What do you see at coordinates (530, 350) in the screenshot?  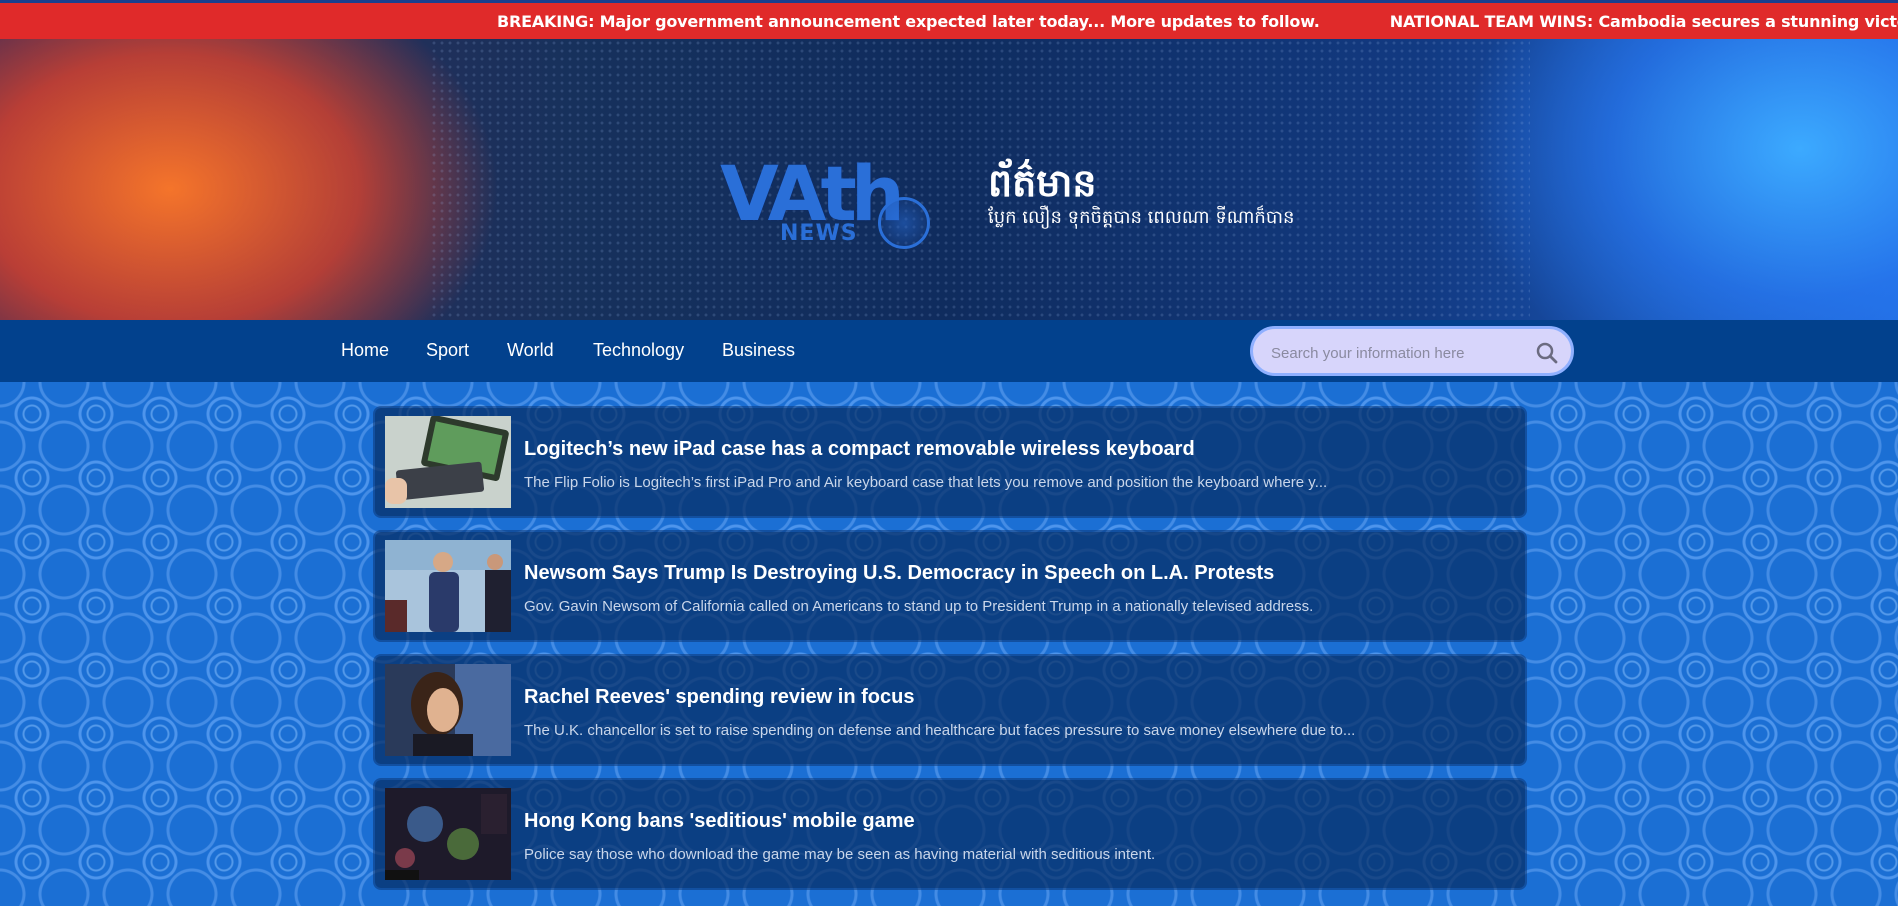 I see `nav-world: World` at bounding box center [530, 350].